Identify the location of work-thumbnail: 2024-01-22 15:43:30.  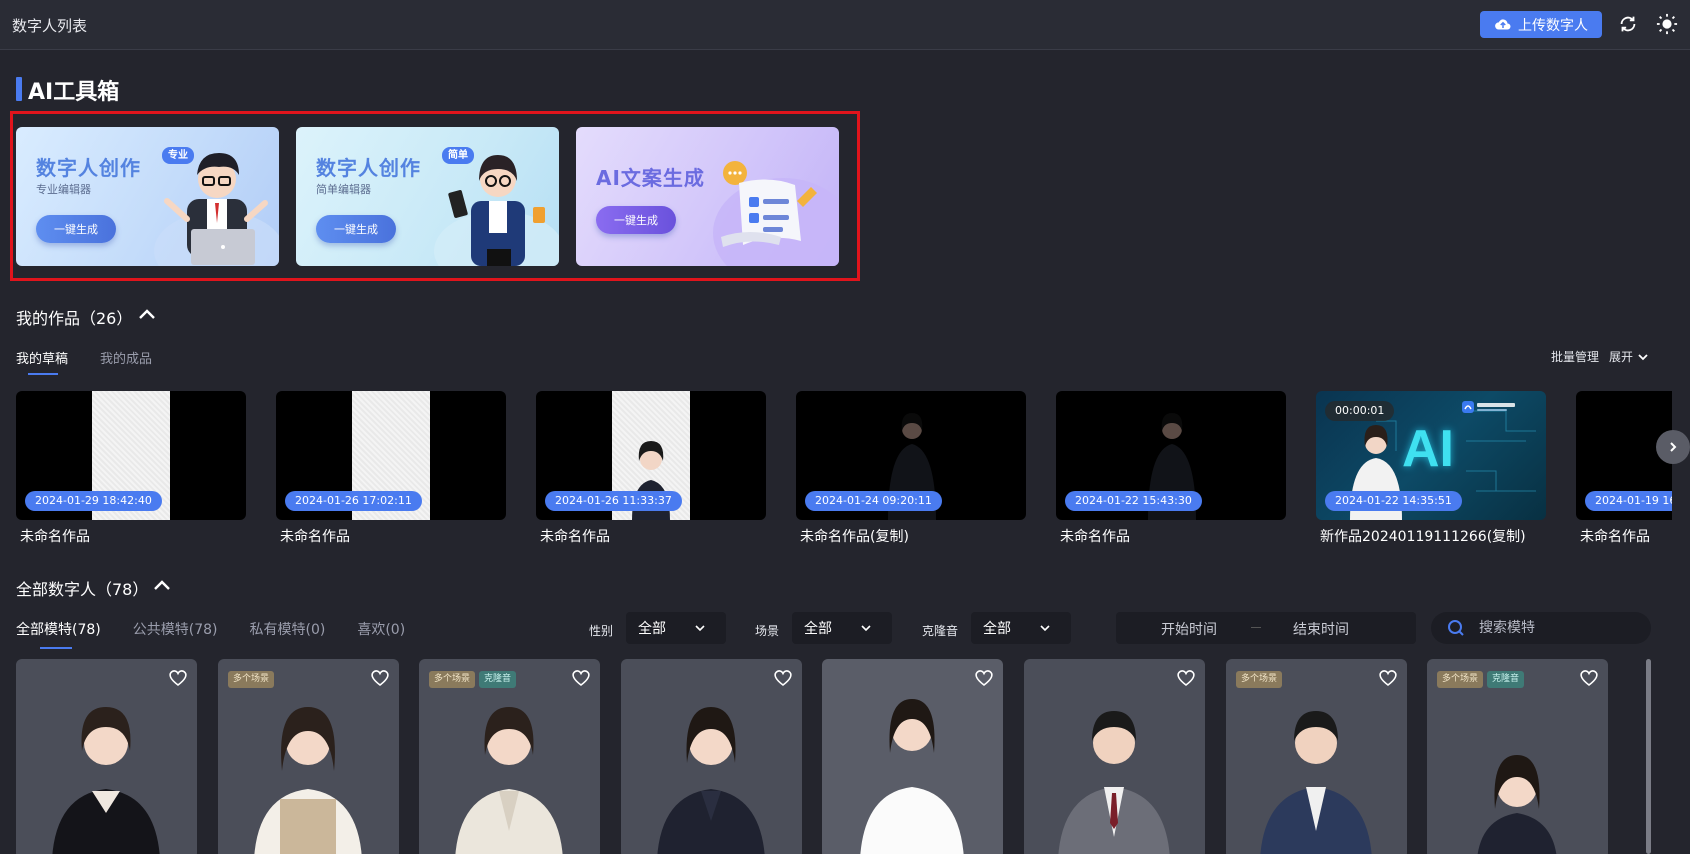
(1171, 455).